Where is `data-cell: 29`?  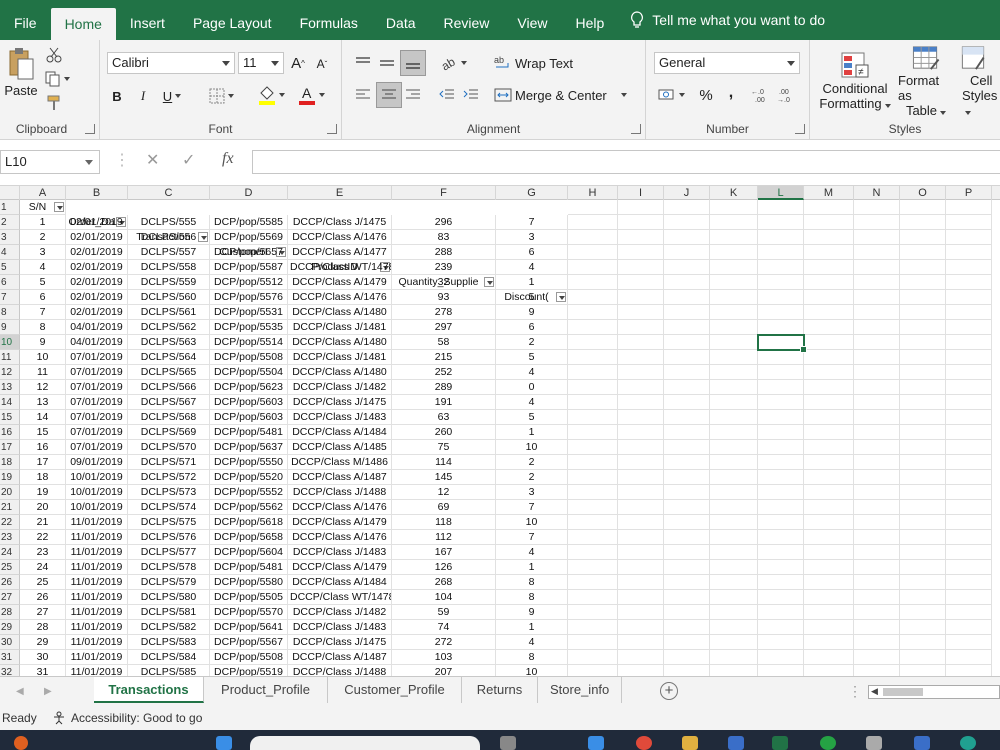 data-cell: 29 is located at coordinates (43, 642).